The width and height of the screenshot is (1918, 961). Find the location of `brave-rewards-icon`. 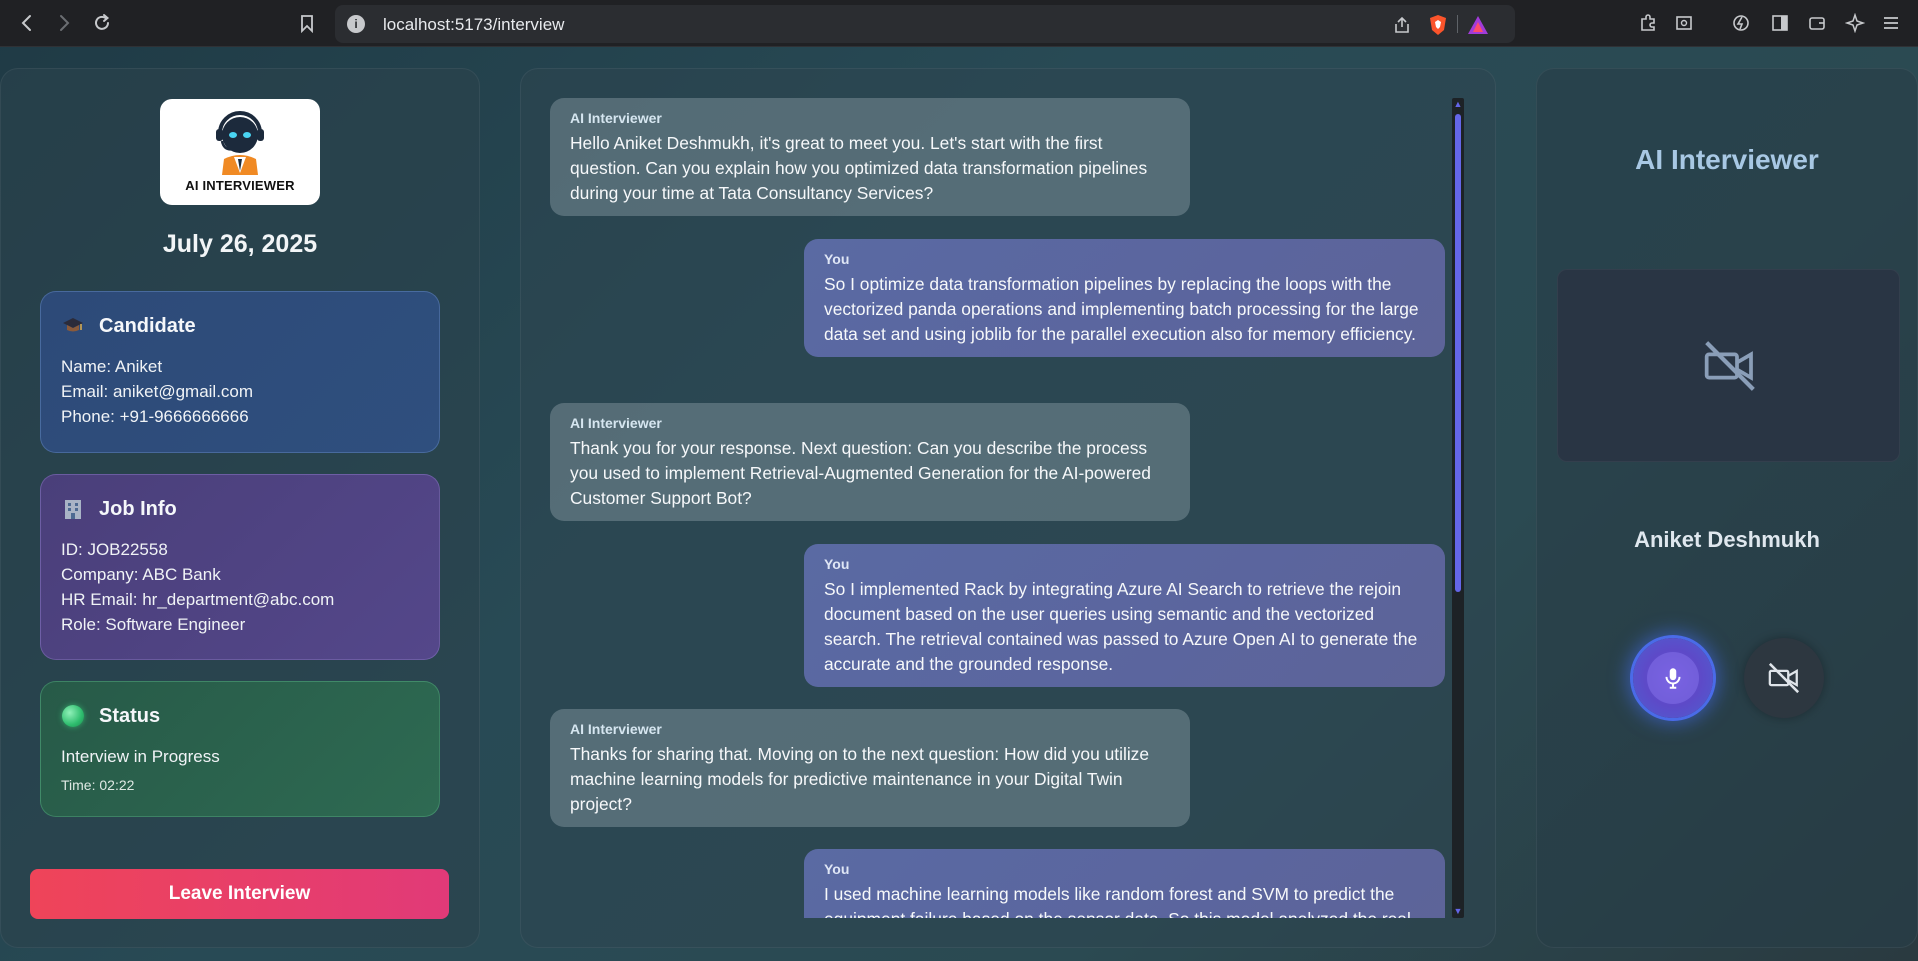

brave-rewards-icon is located at coordinates (1478, 25).